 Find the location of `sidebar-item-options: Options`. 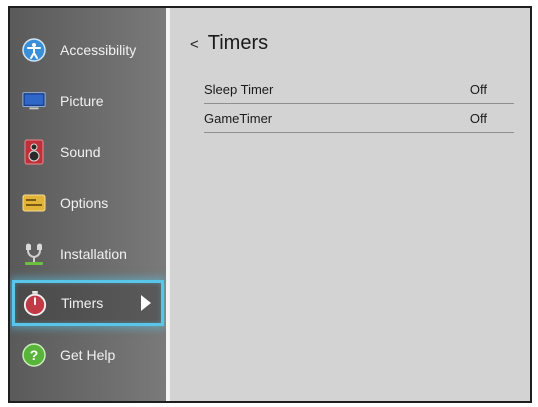

sidebar-item-options: Options is located at coordinates (88, 203).